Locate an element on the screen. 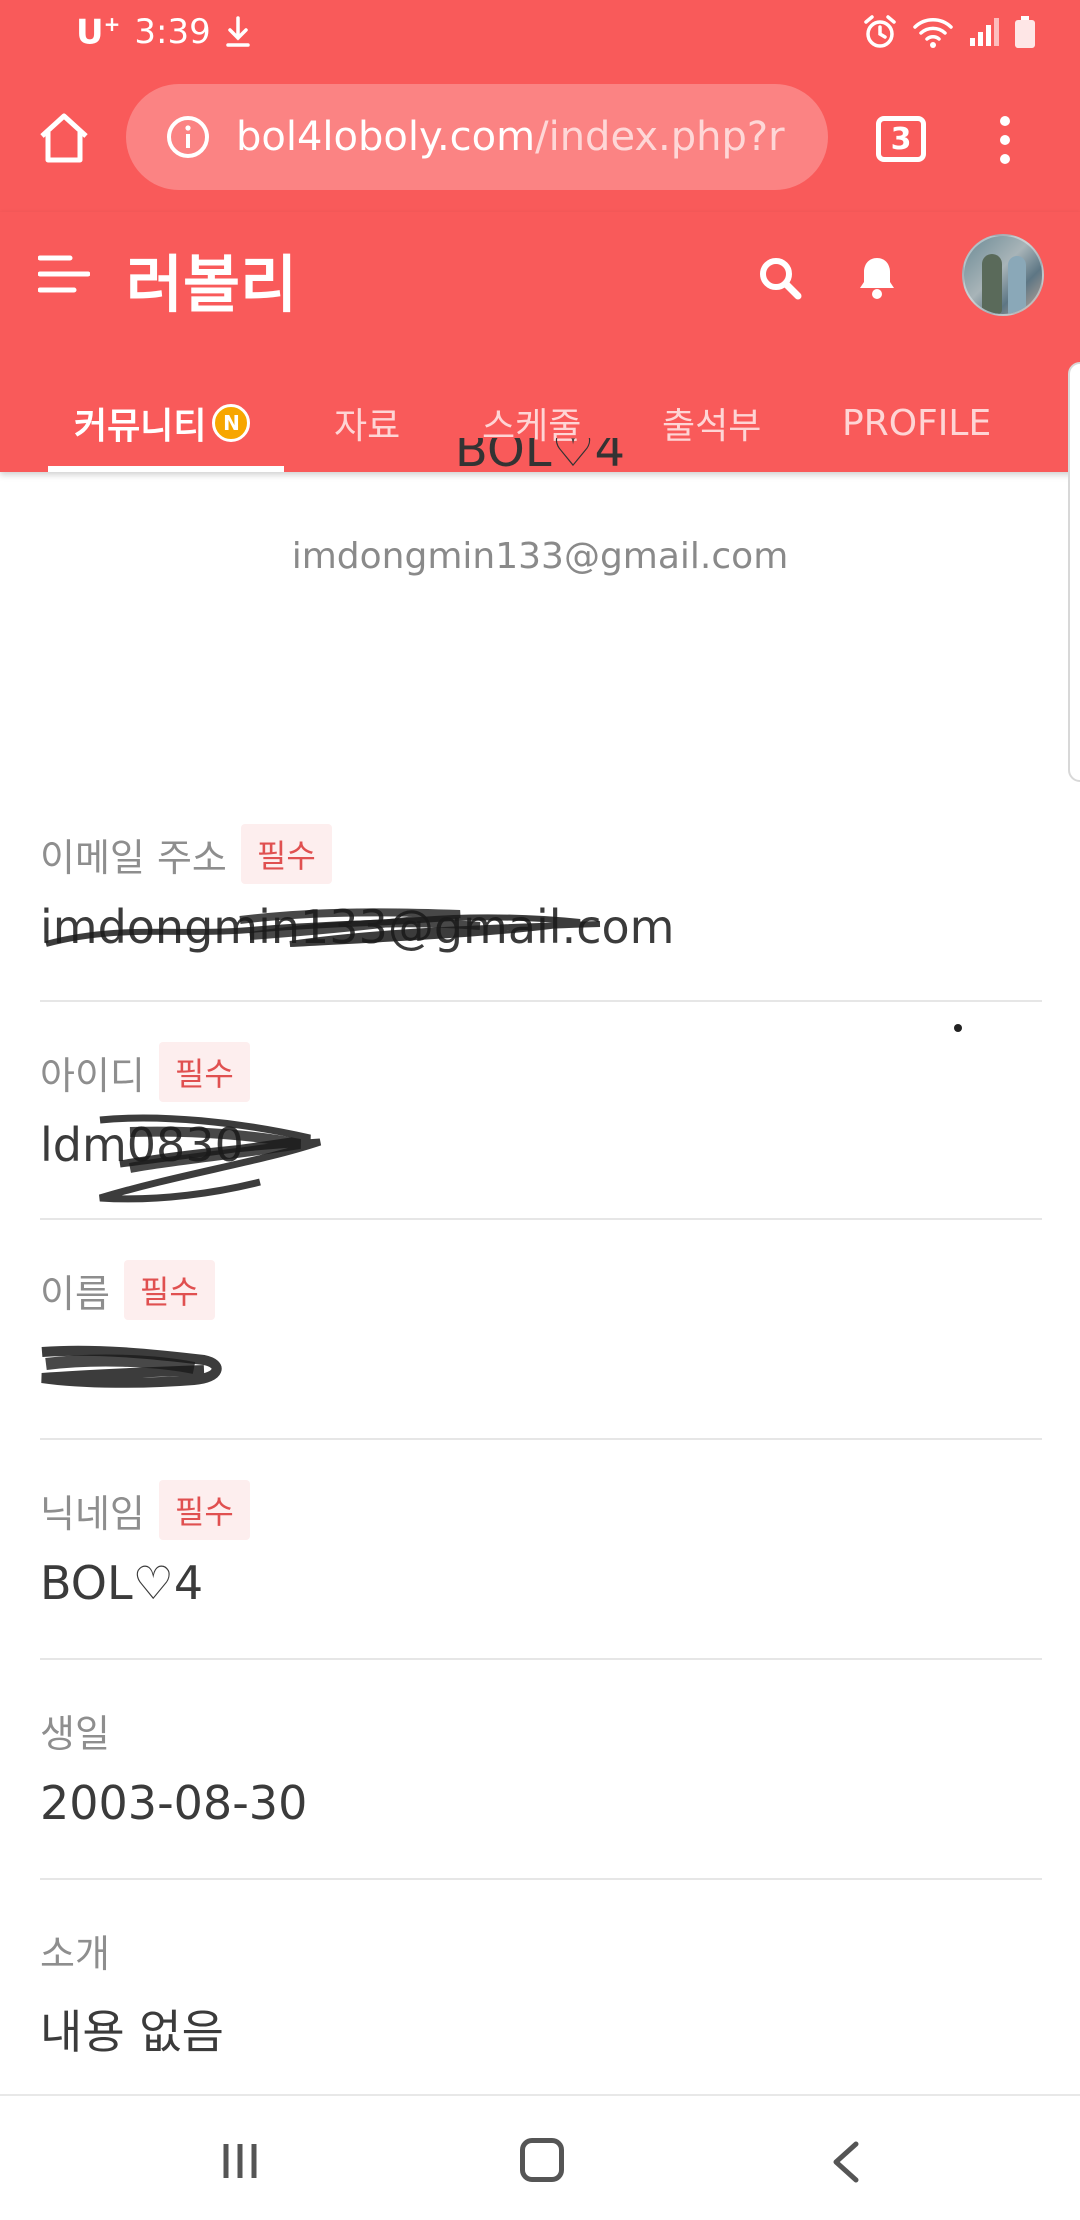  more-options-icon is located at coordinates (1005, 140).